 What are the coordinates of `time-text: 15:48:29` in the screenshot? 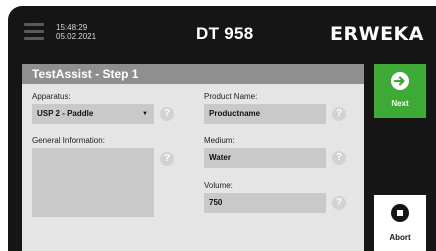 It's located at (72, 27).